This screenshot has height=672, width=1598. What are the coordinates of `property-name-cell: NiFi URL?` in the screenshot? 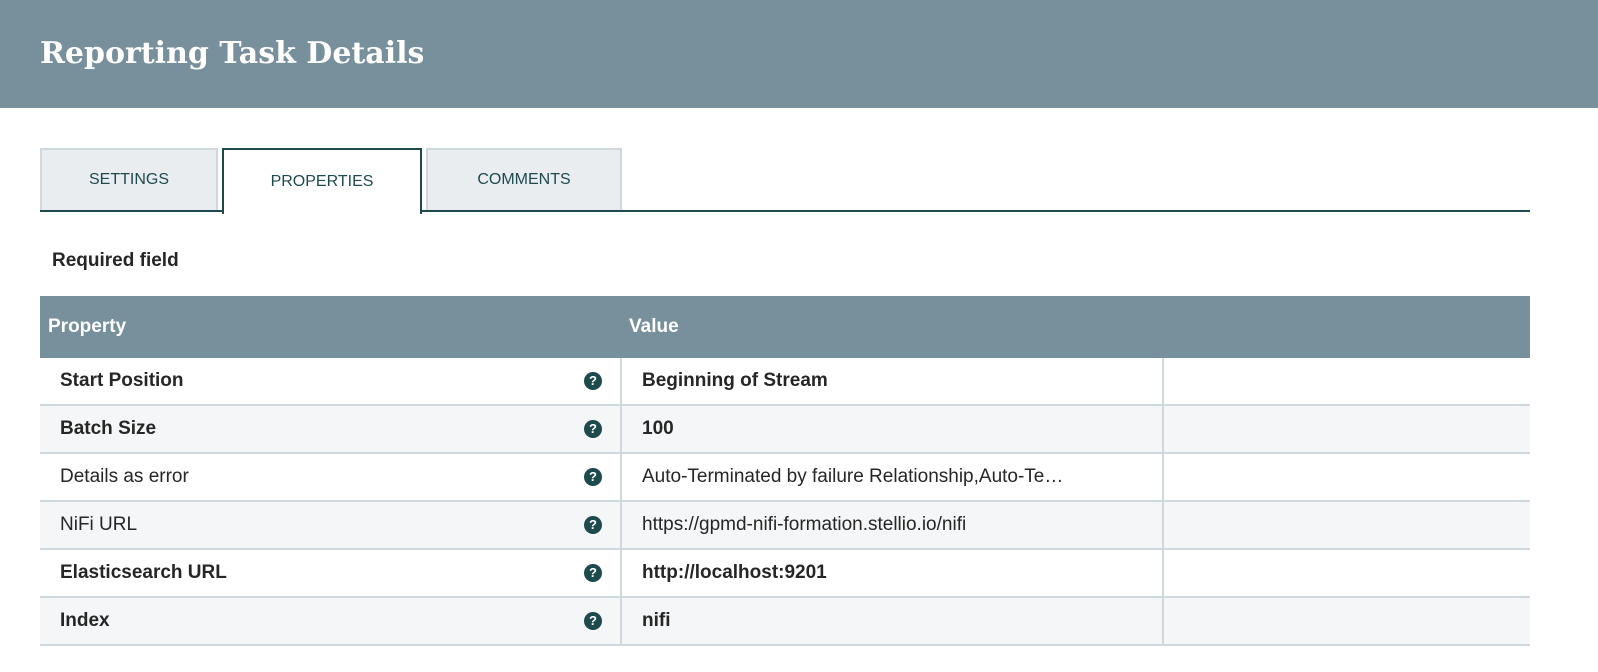 It's located at (330, 525).